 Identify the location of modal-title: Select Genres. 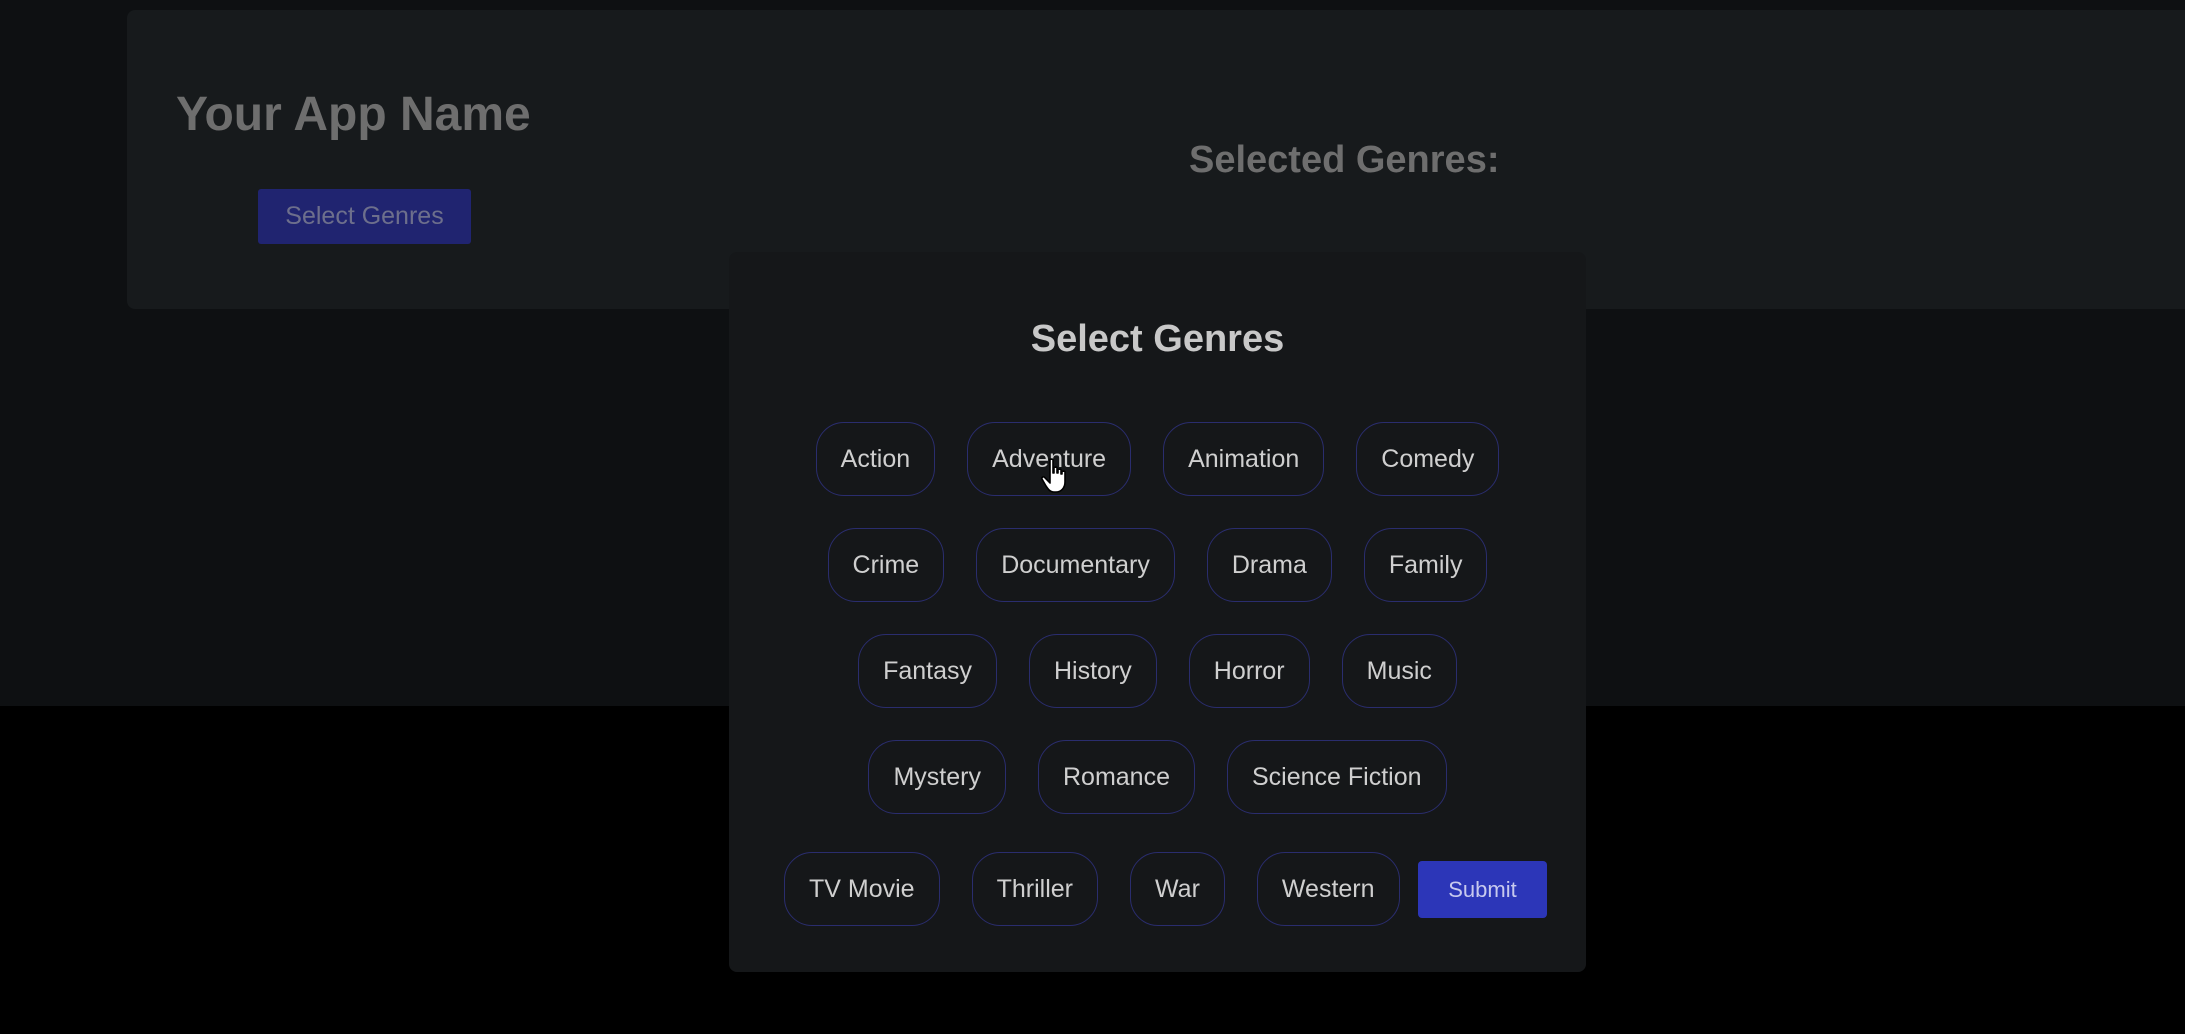
(1157, 339).